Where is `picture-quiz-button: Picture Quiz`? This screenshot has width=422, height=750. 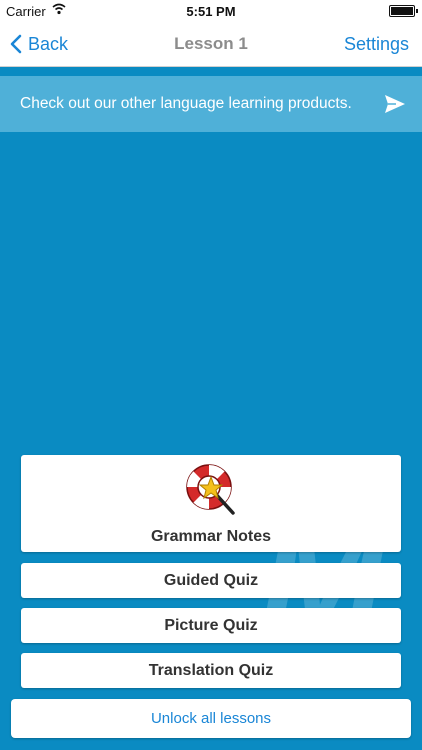 picture-quiz-button: Picture Quiz is located at coordinates (211, 625).